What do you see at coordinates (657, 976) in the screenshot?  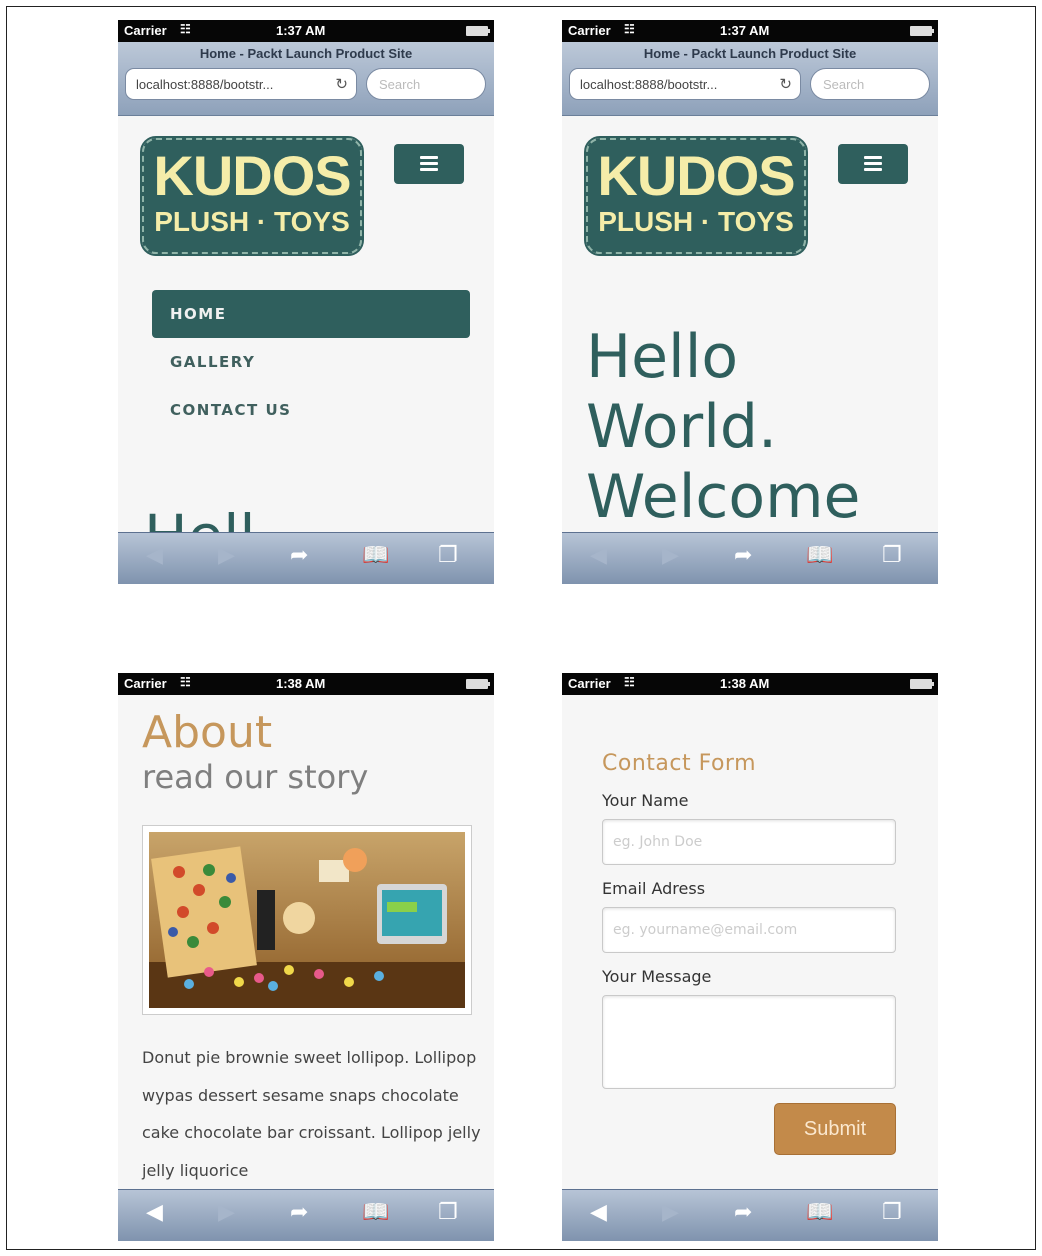 I see `message-label: Your Message` at bounding box center [657, 976].